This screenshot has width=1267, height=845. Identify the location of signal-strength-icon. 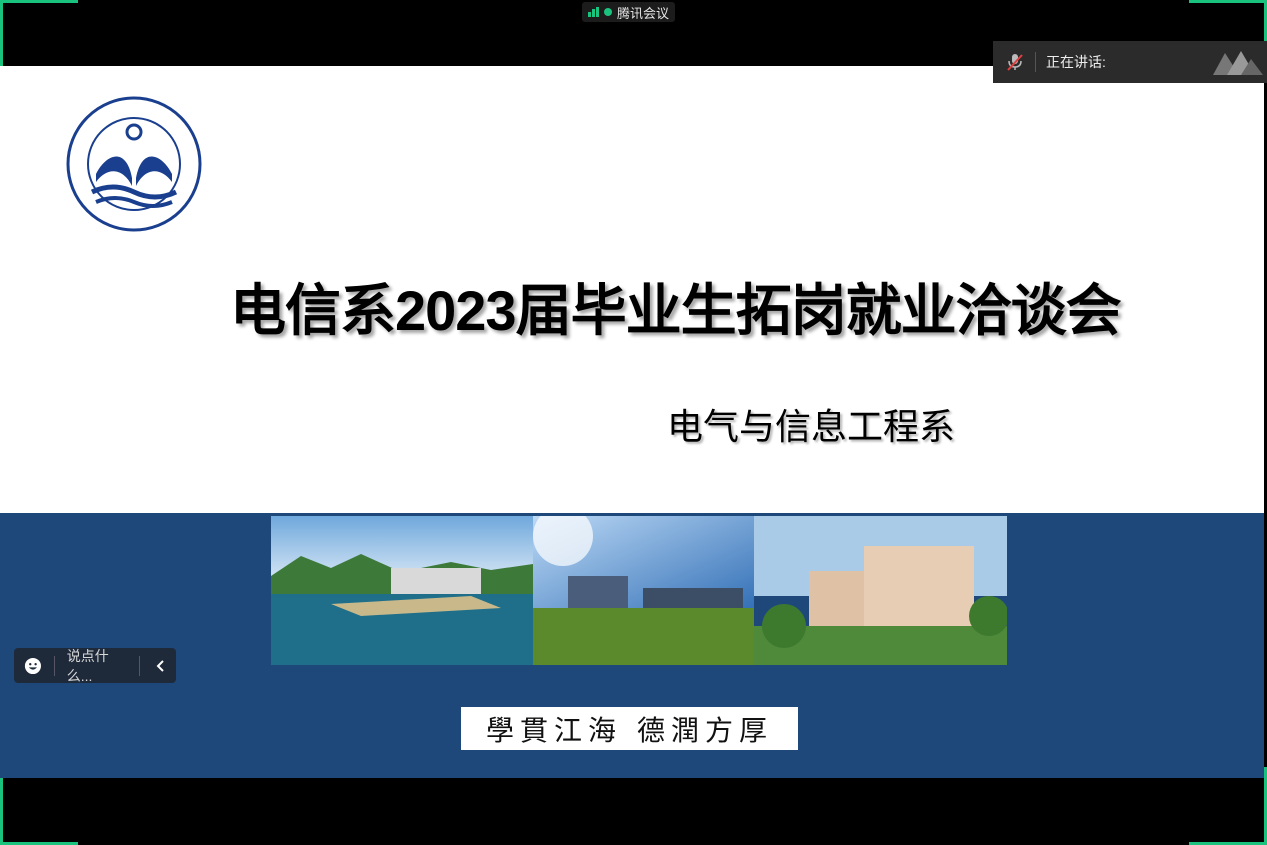
(593, 12).